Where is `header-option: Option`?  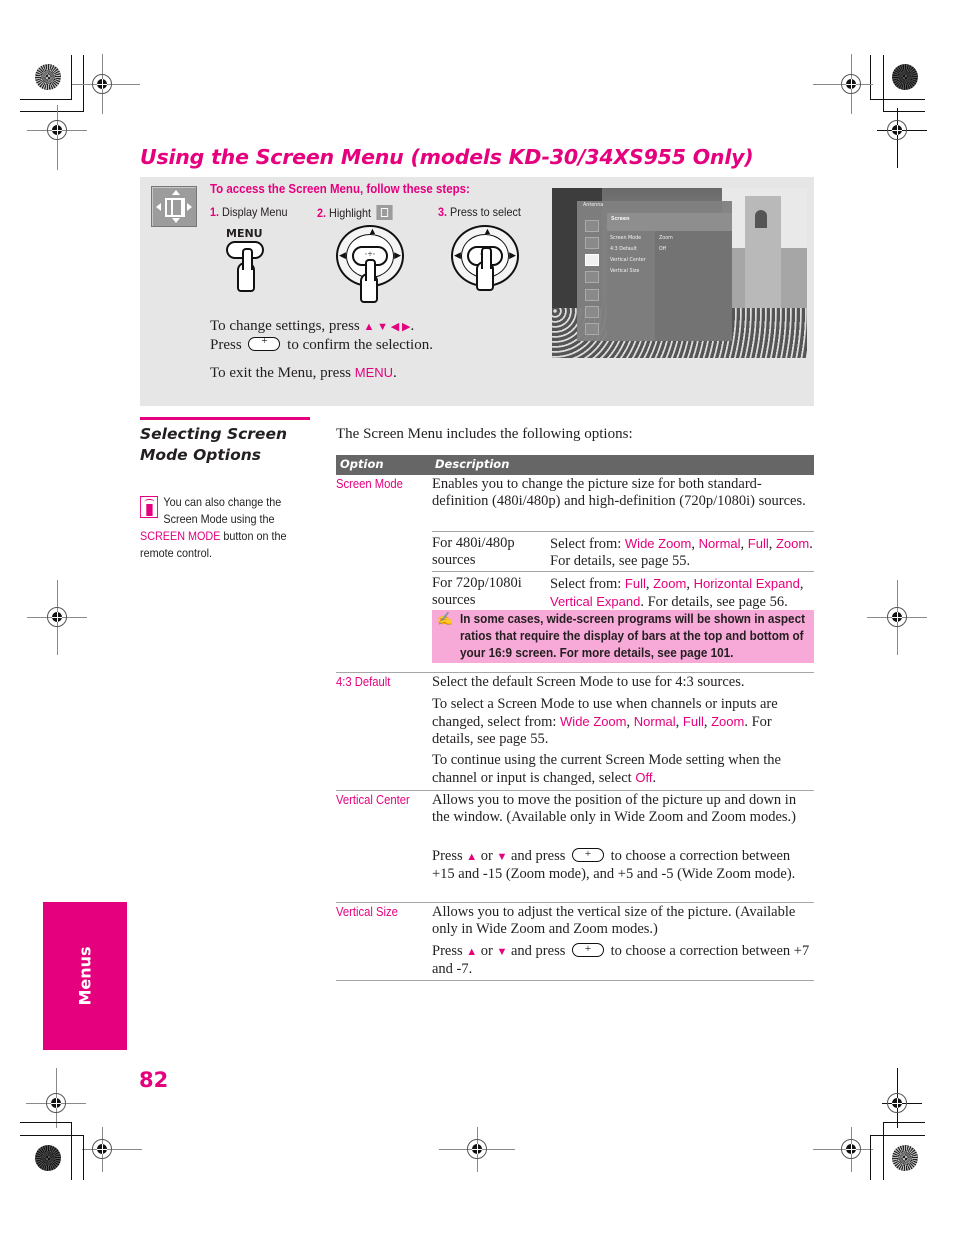
header-option: Option is located at coordinates (362, 464).